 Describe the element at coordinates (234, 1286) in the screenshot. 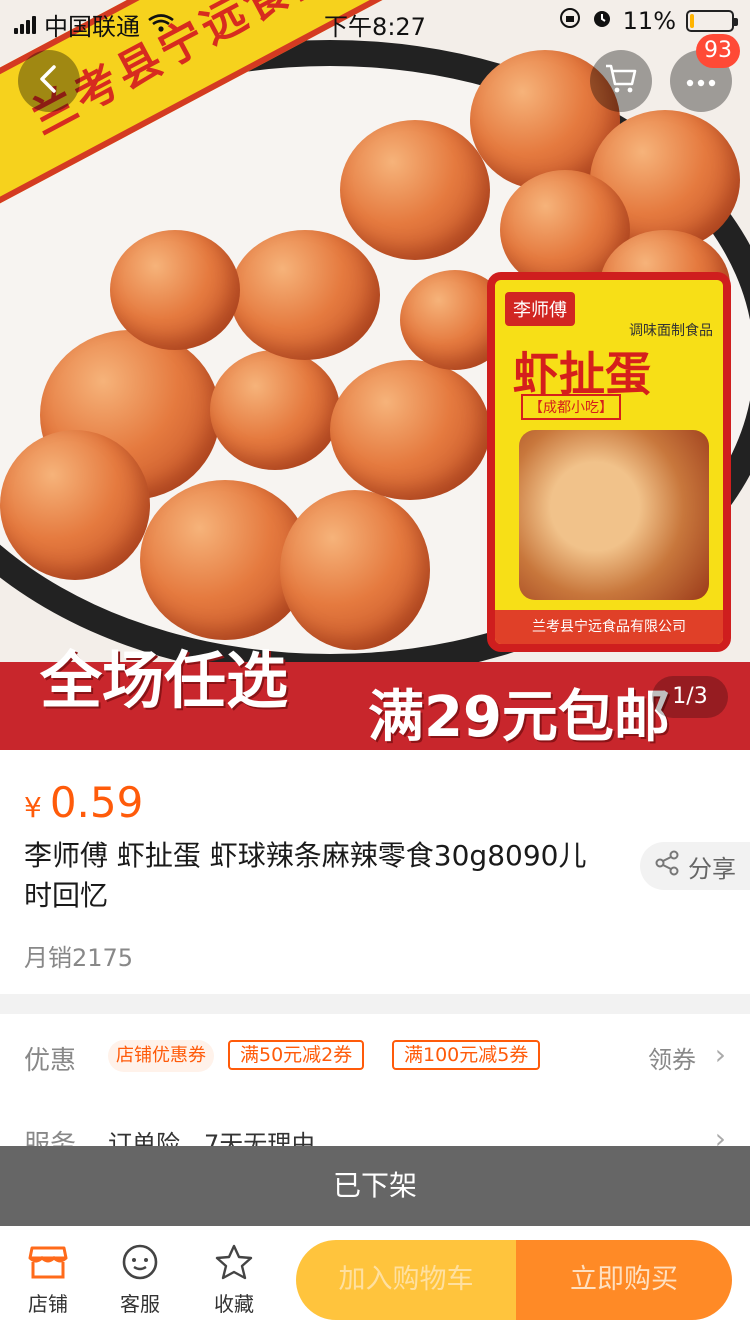

I see `favorite-tab: 收藏` at that location.